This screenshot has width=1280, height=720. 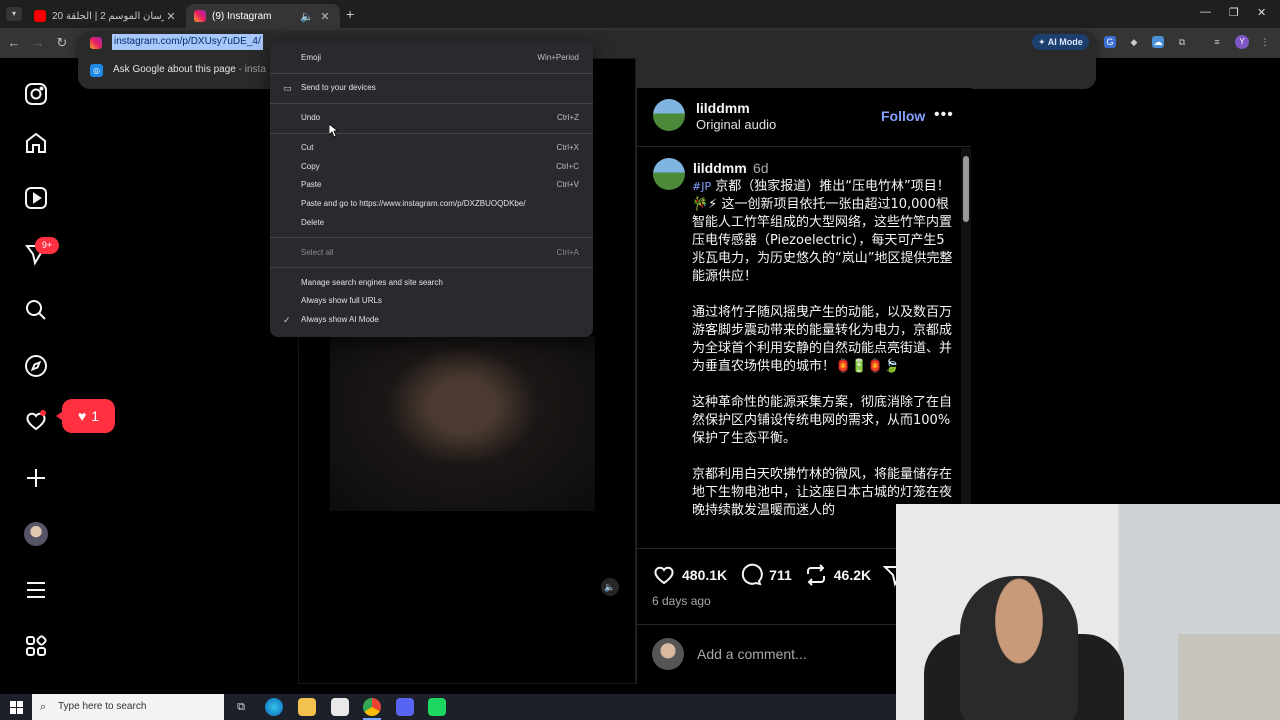 I want to click on menu-item-label: Cut, so click(x=307, y=147).